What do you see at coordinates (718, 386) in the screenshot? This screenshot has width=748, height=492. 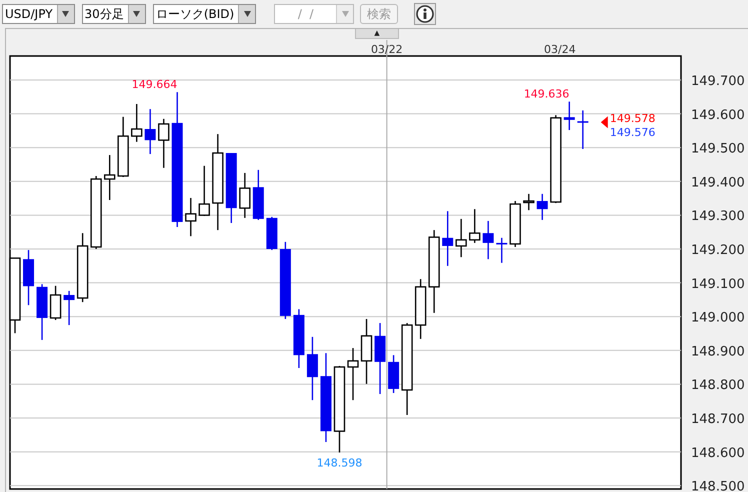 I see `price-axis-label: 148.800` at bounding box center [718, 386].